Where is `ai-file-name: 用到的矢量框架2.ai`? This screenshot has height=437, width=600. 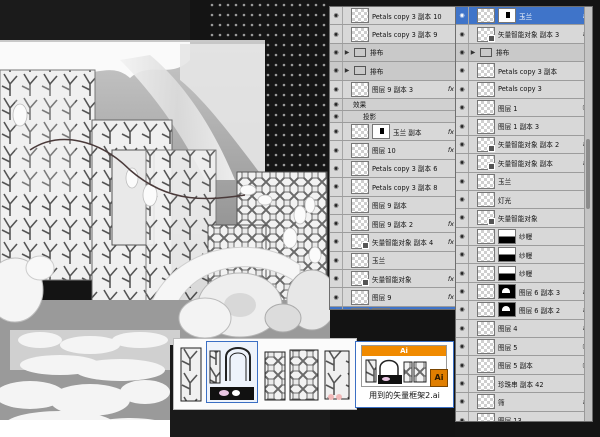
ai-file-name: 用到的矢量框架2.ai is located at coordinates (404, 395).